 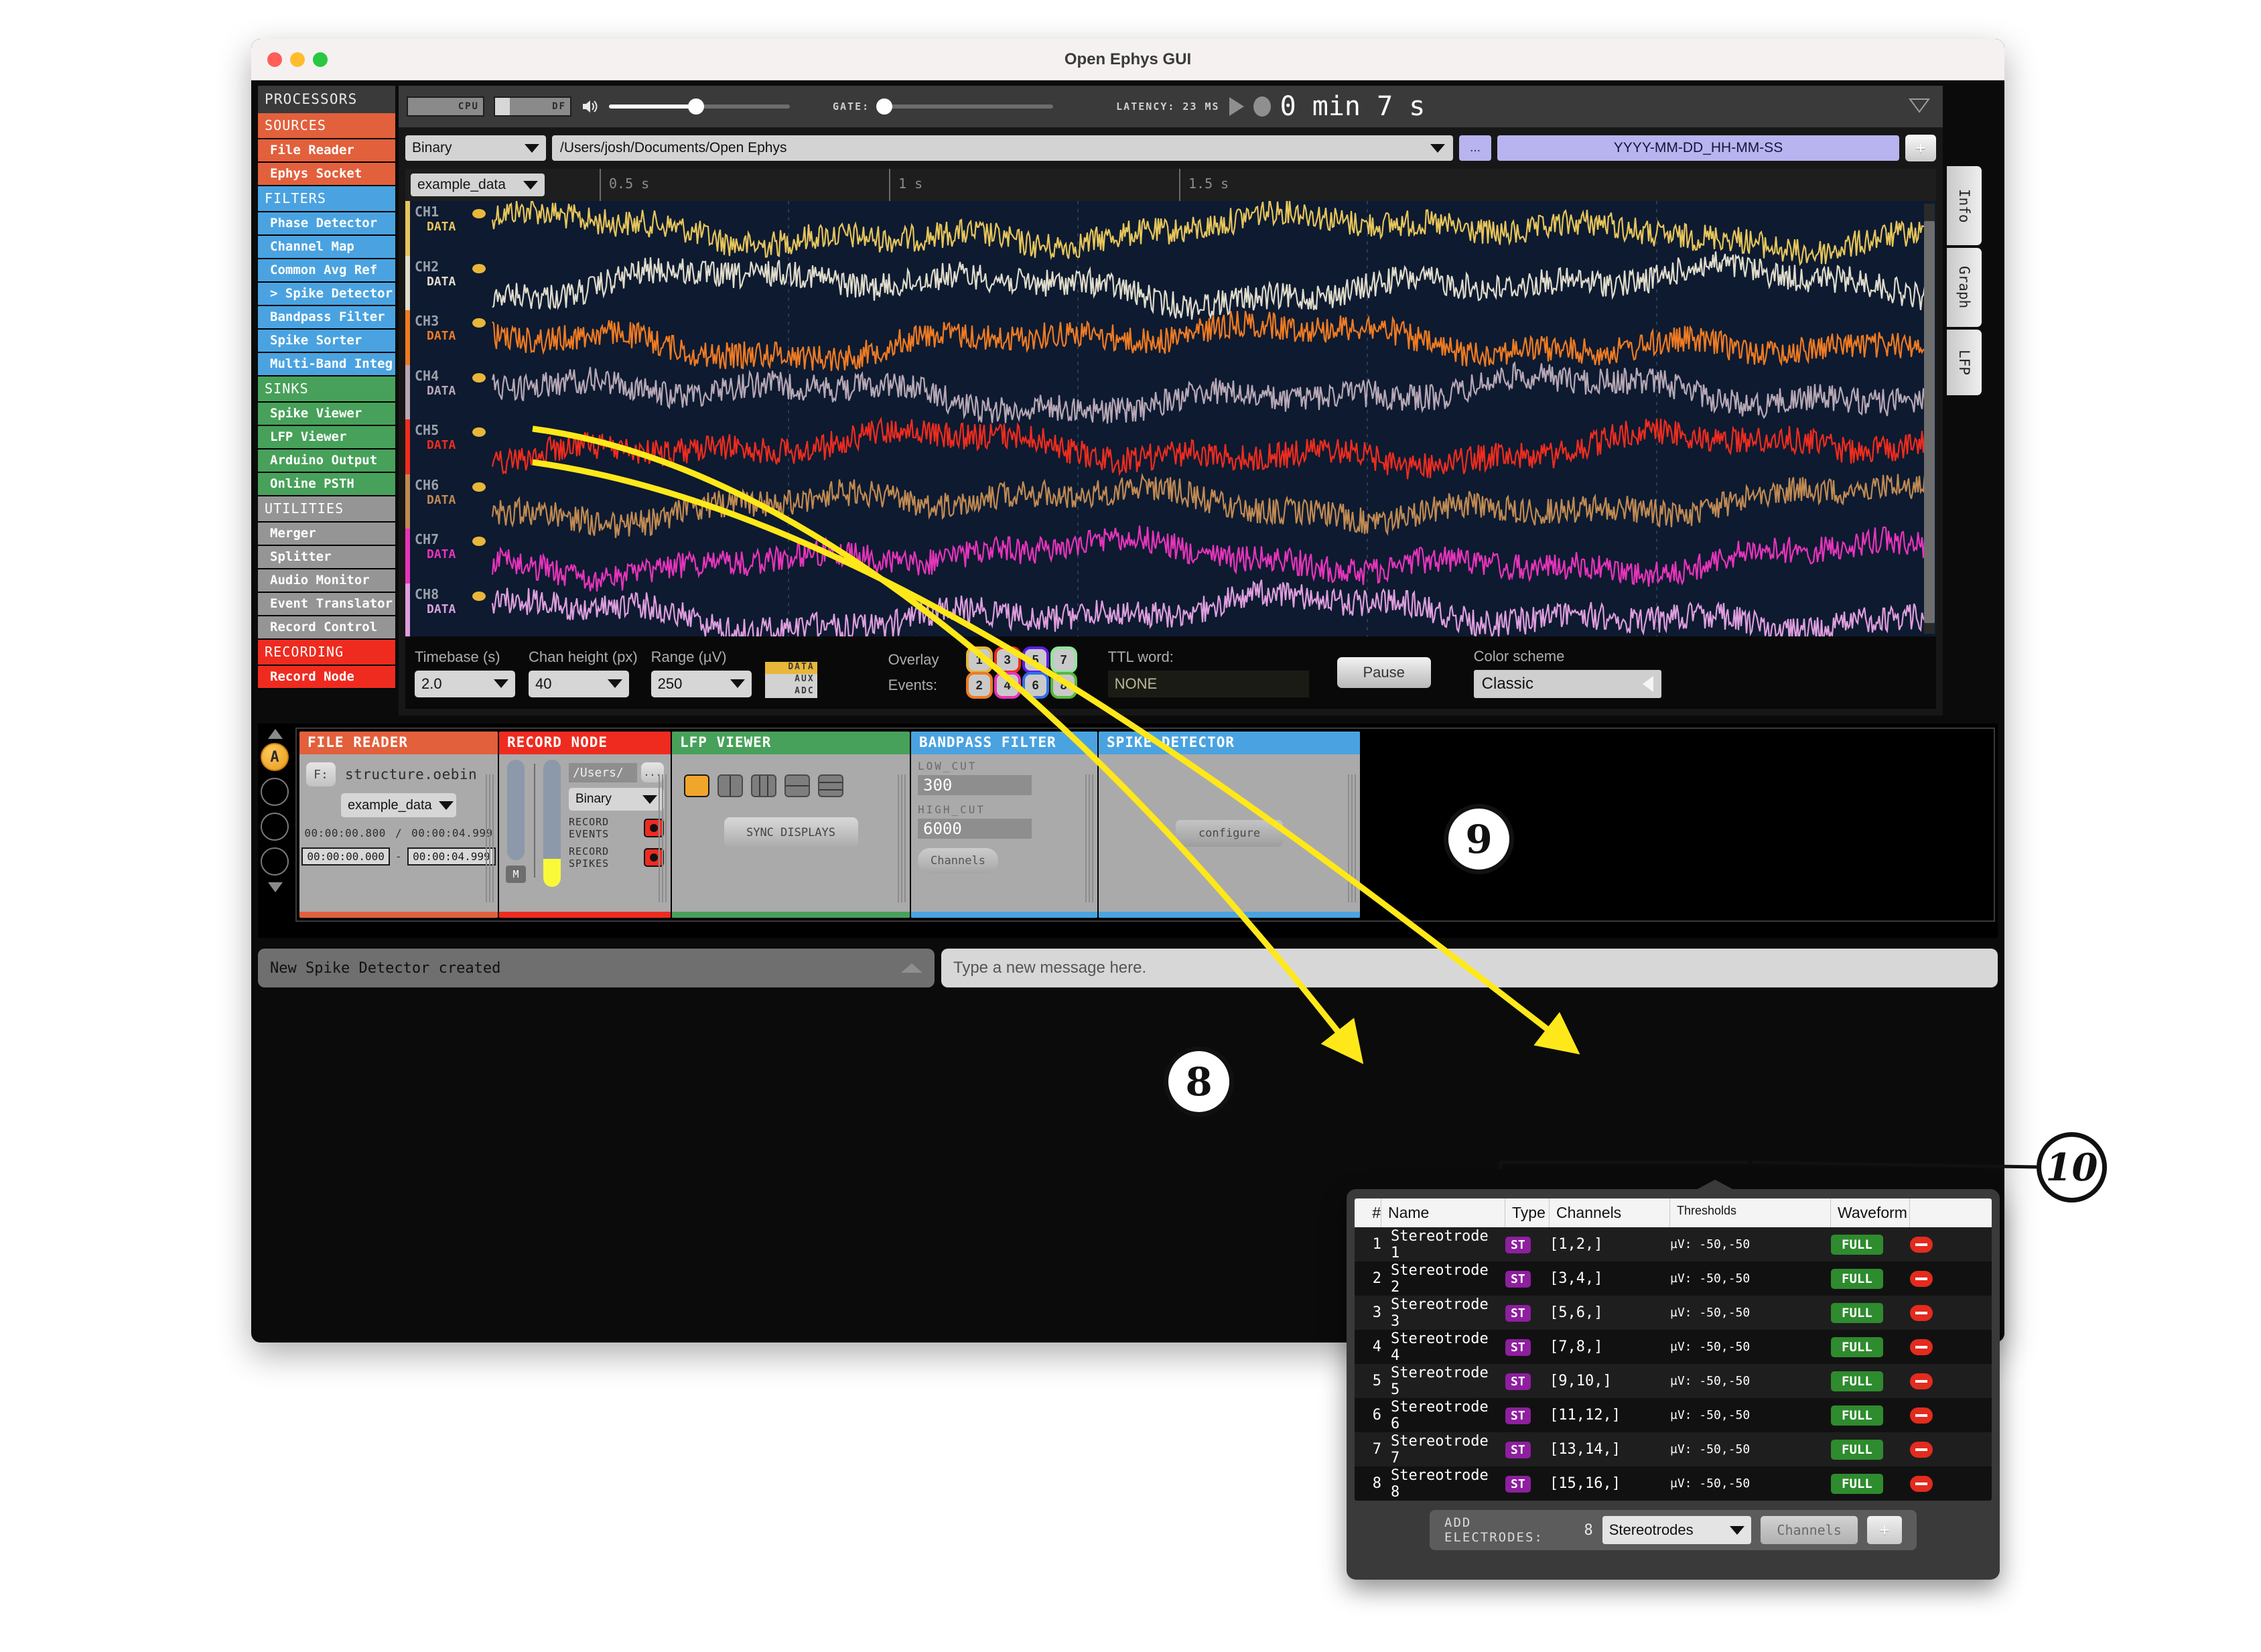 I want to click on lfp-channel-row: CH4 DATA, so click(x=1170, y=391).